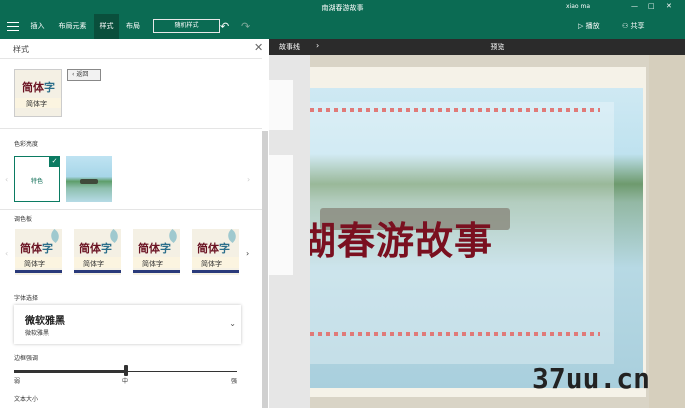  I want to click on close-panel-icon: ✕, so click(258, 47).